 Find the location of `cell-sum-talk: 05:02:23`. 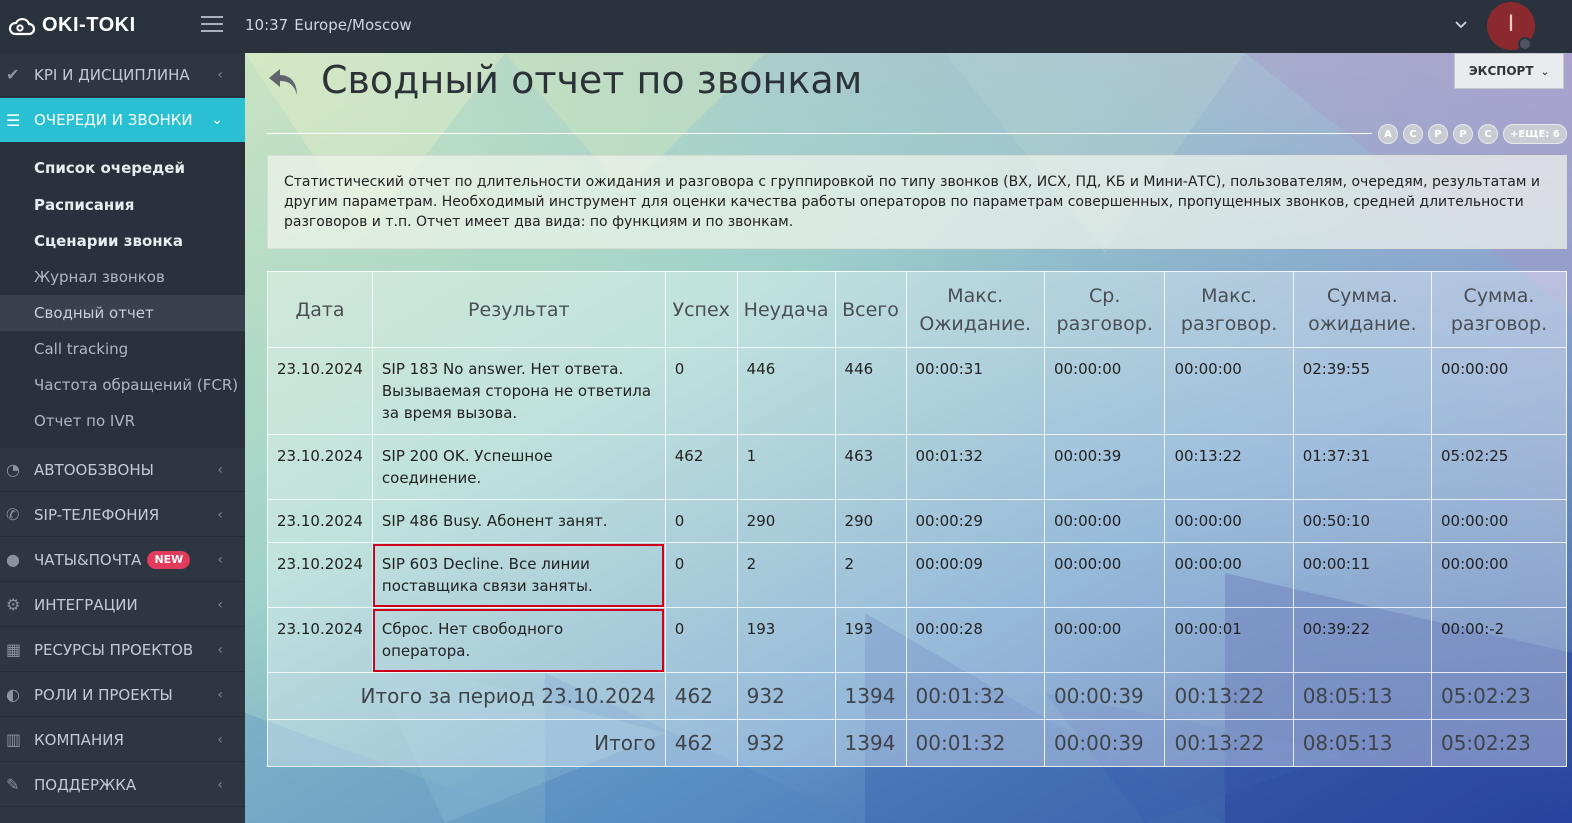

cell-sum-talk: 05:02:23 is located at coordinates (1499, 696).